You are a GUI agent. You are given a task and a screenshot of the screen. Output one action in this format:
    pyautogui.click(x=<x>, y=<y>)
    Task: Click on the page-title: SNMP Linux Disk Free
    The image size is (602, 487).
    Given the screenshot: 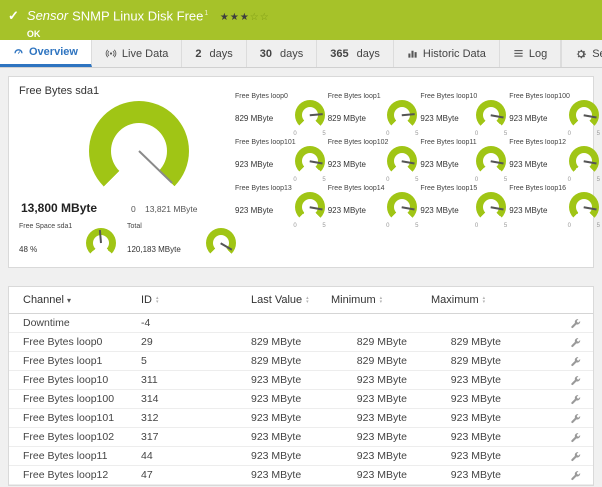 What is the action you would take?
    pyautogui.click(x=138, y=16)
    